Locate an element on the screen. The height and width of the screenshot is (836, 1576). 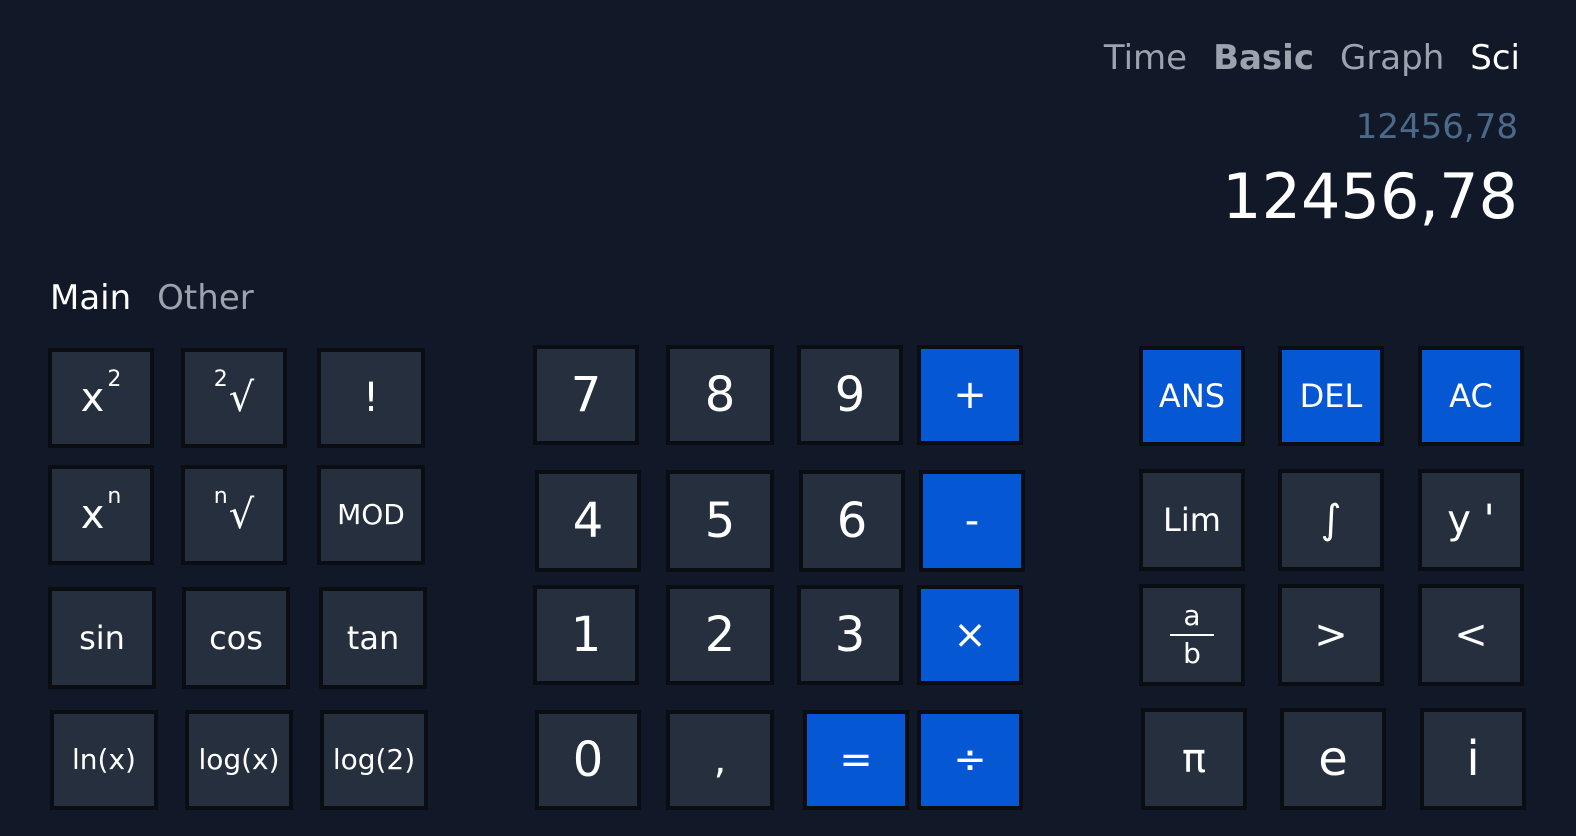
digit-9-button: 9 is located at coordinates (850, 395).